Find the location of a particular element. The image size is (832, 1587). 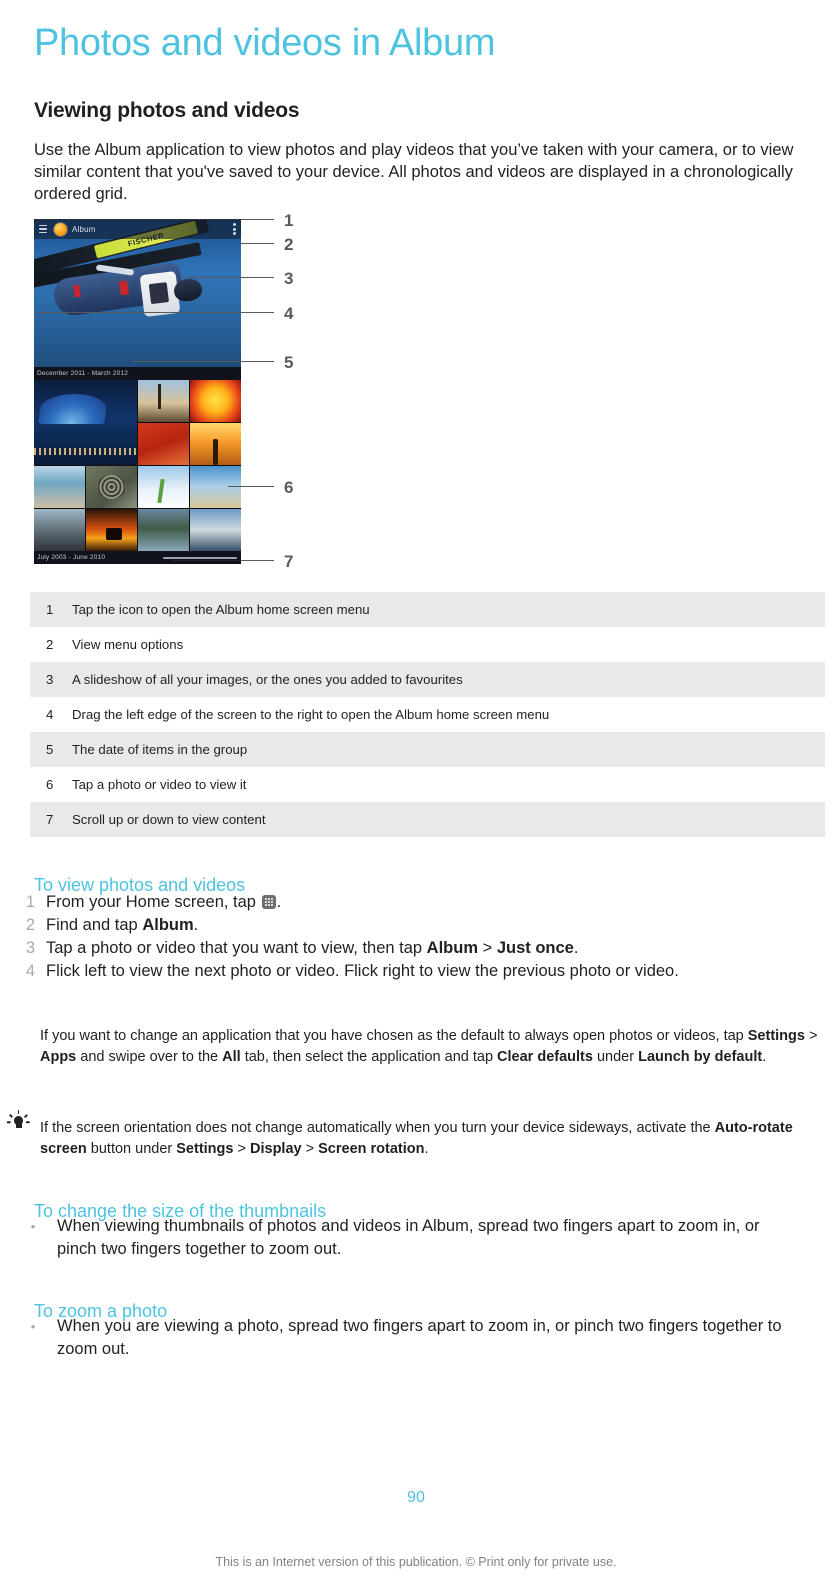

slideshow-hero-image: FISCHER is located at coordinates (137, 293).